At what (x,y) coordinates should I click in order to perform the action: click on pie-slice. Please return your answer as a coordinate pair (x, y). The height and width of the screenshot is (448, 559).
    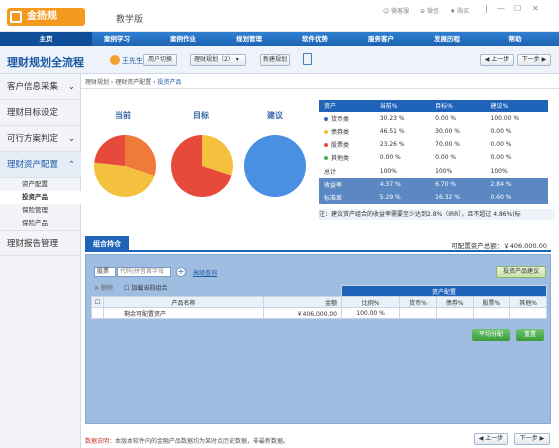
    Looking at the image, I should click on (109, 150).